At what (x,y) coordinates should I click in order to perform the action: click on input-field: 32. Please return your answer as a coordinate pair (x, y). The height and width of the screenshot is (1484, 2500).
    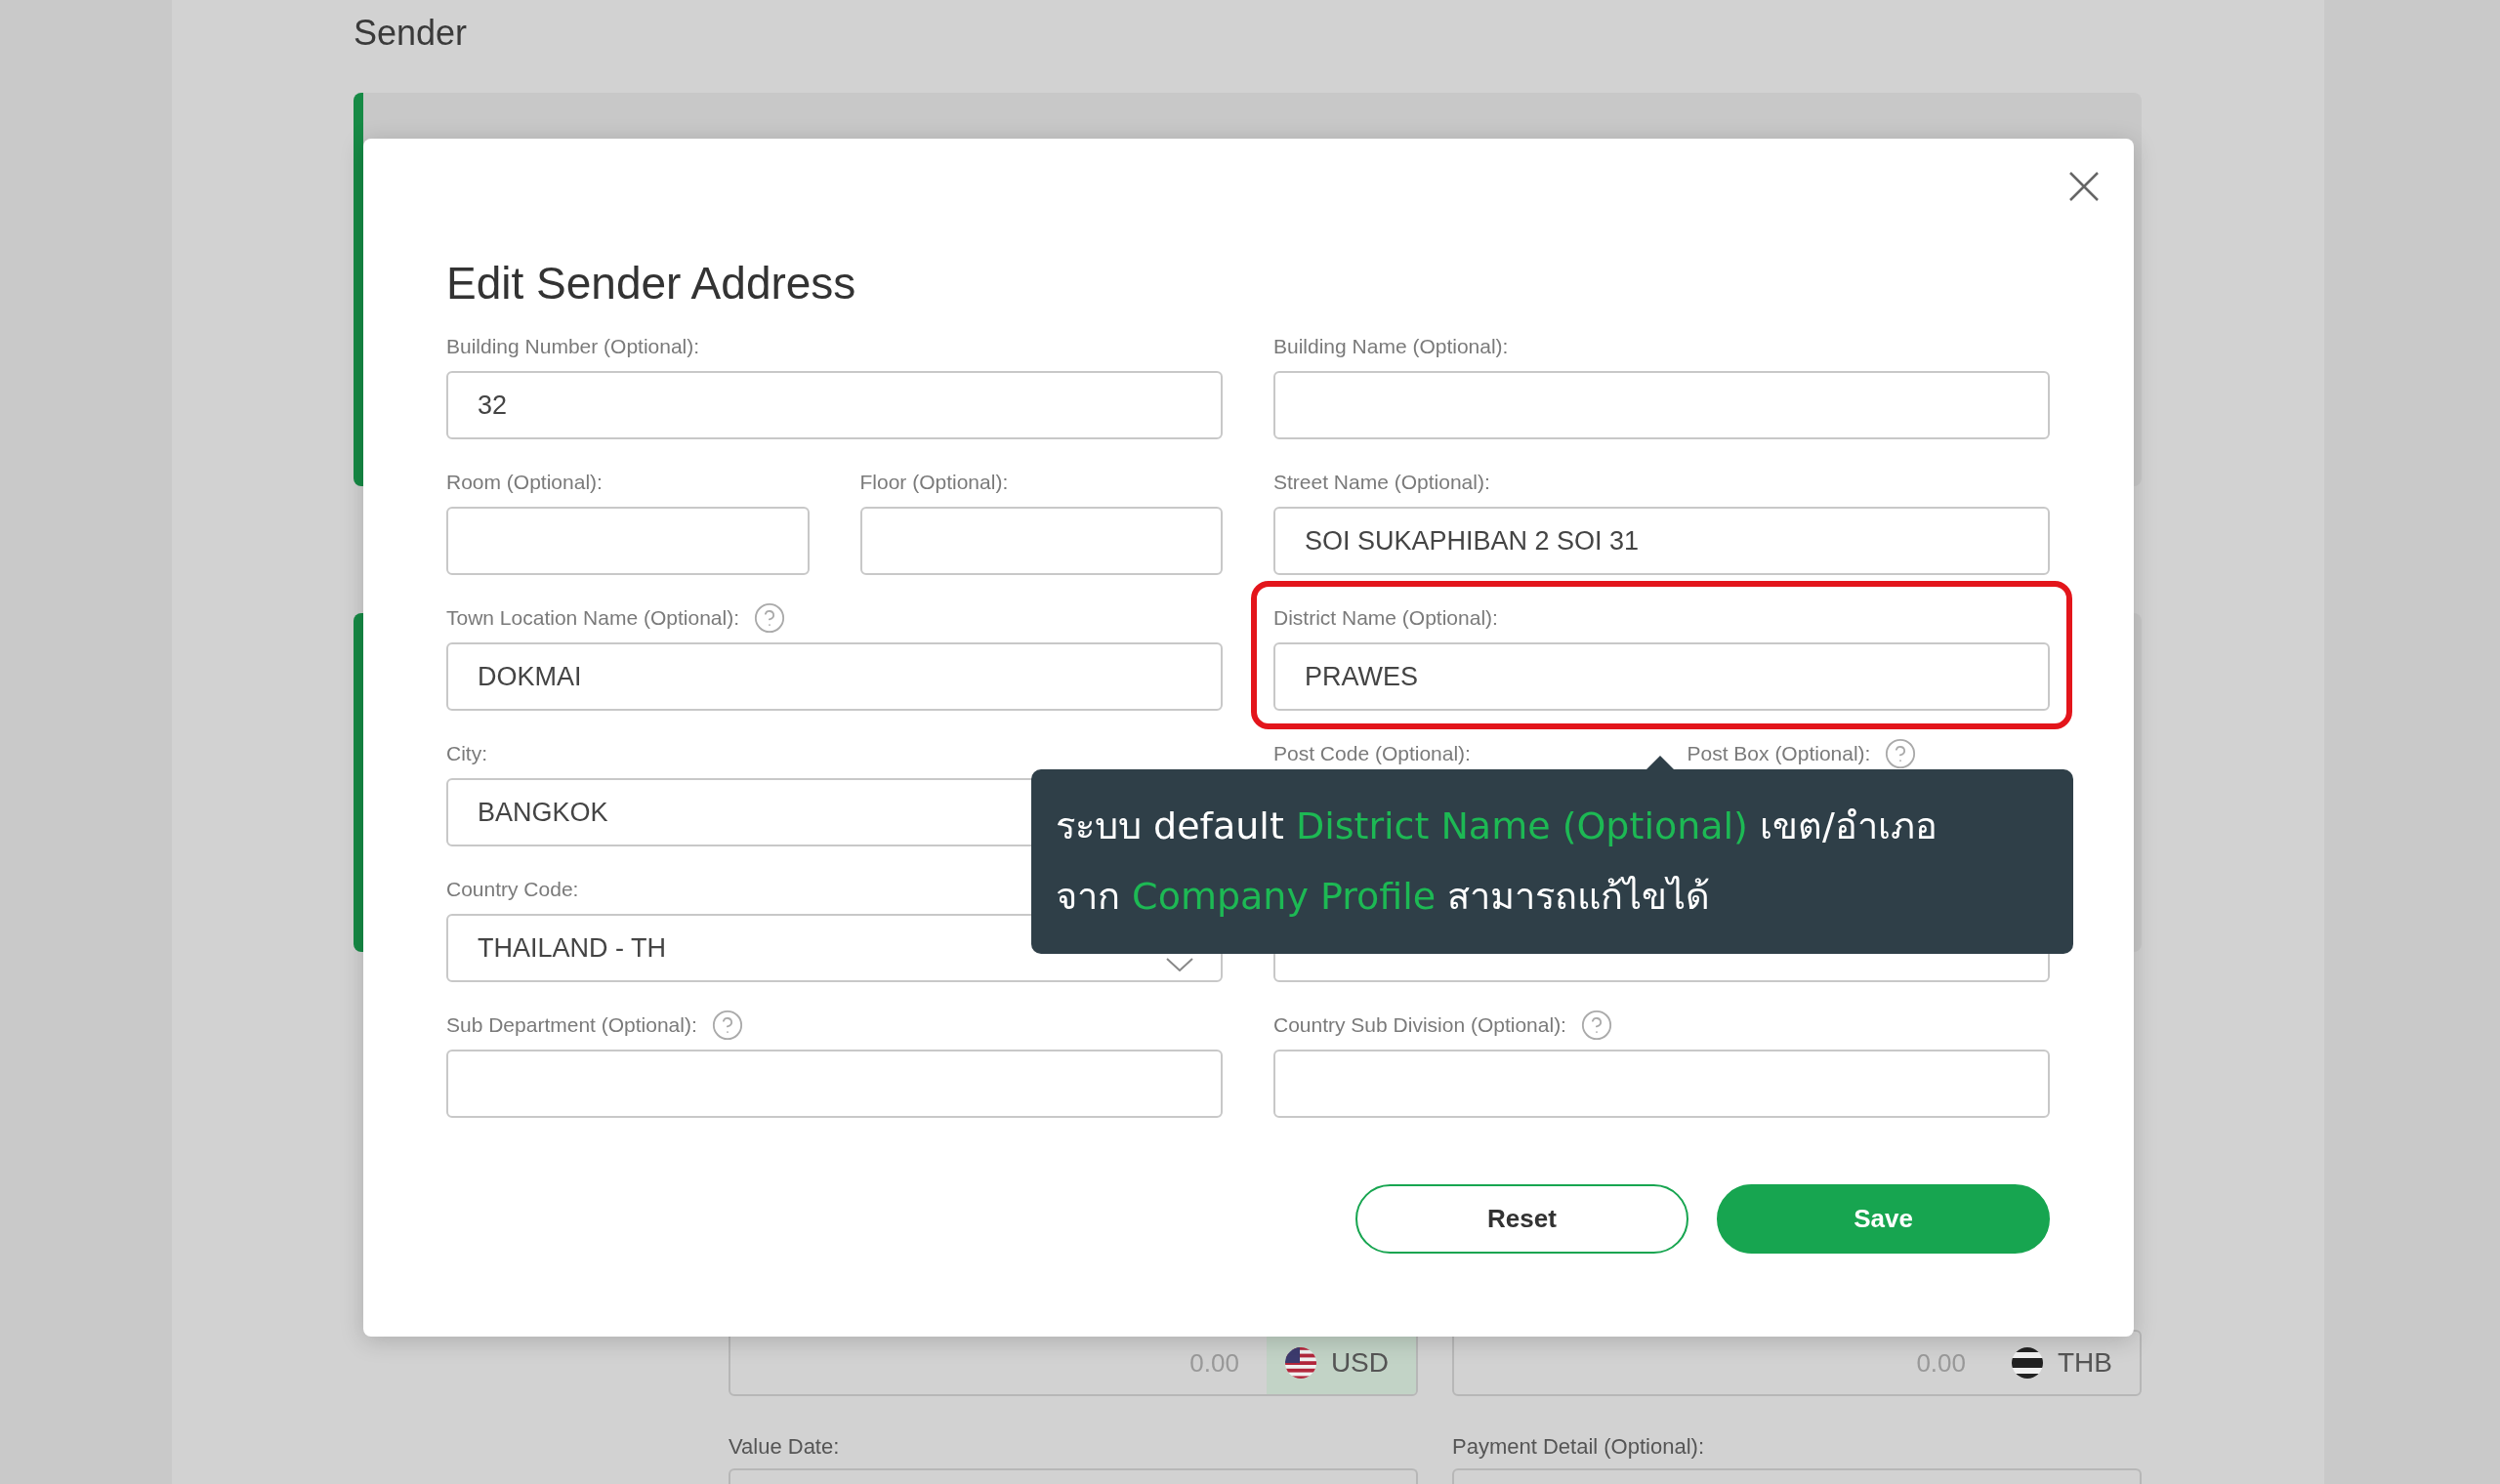
    Looking at the image, I should click on (834, 405).